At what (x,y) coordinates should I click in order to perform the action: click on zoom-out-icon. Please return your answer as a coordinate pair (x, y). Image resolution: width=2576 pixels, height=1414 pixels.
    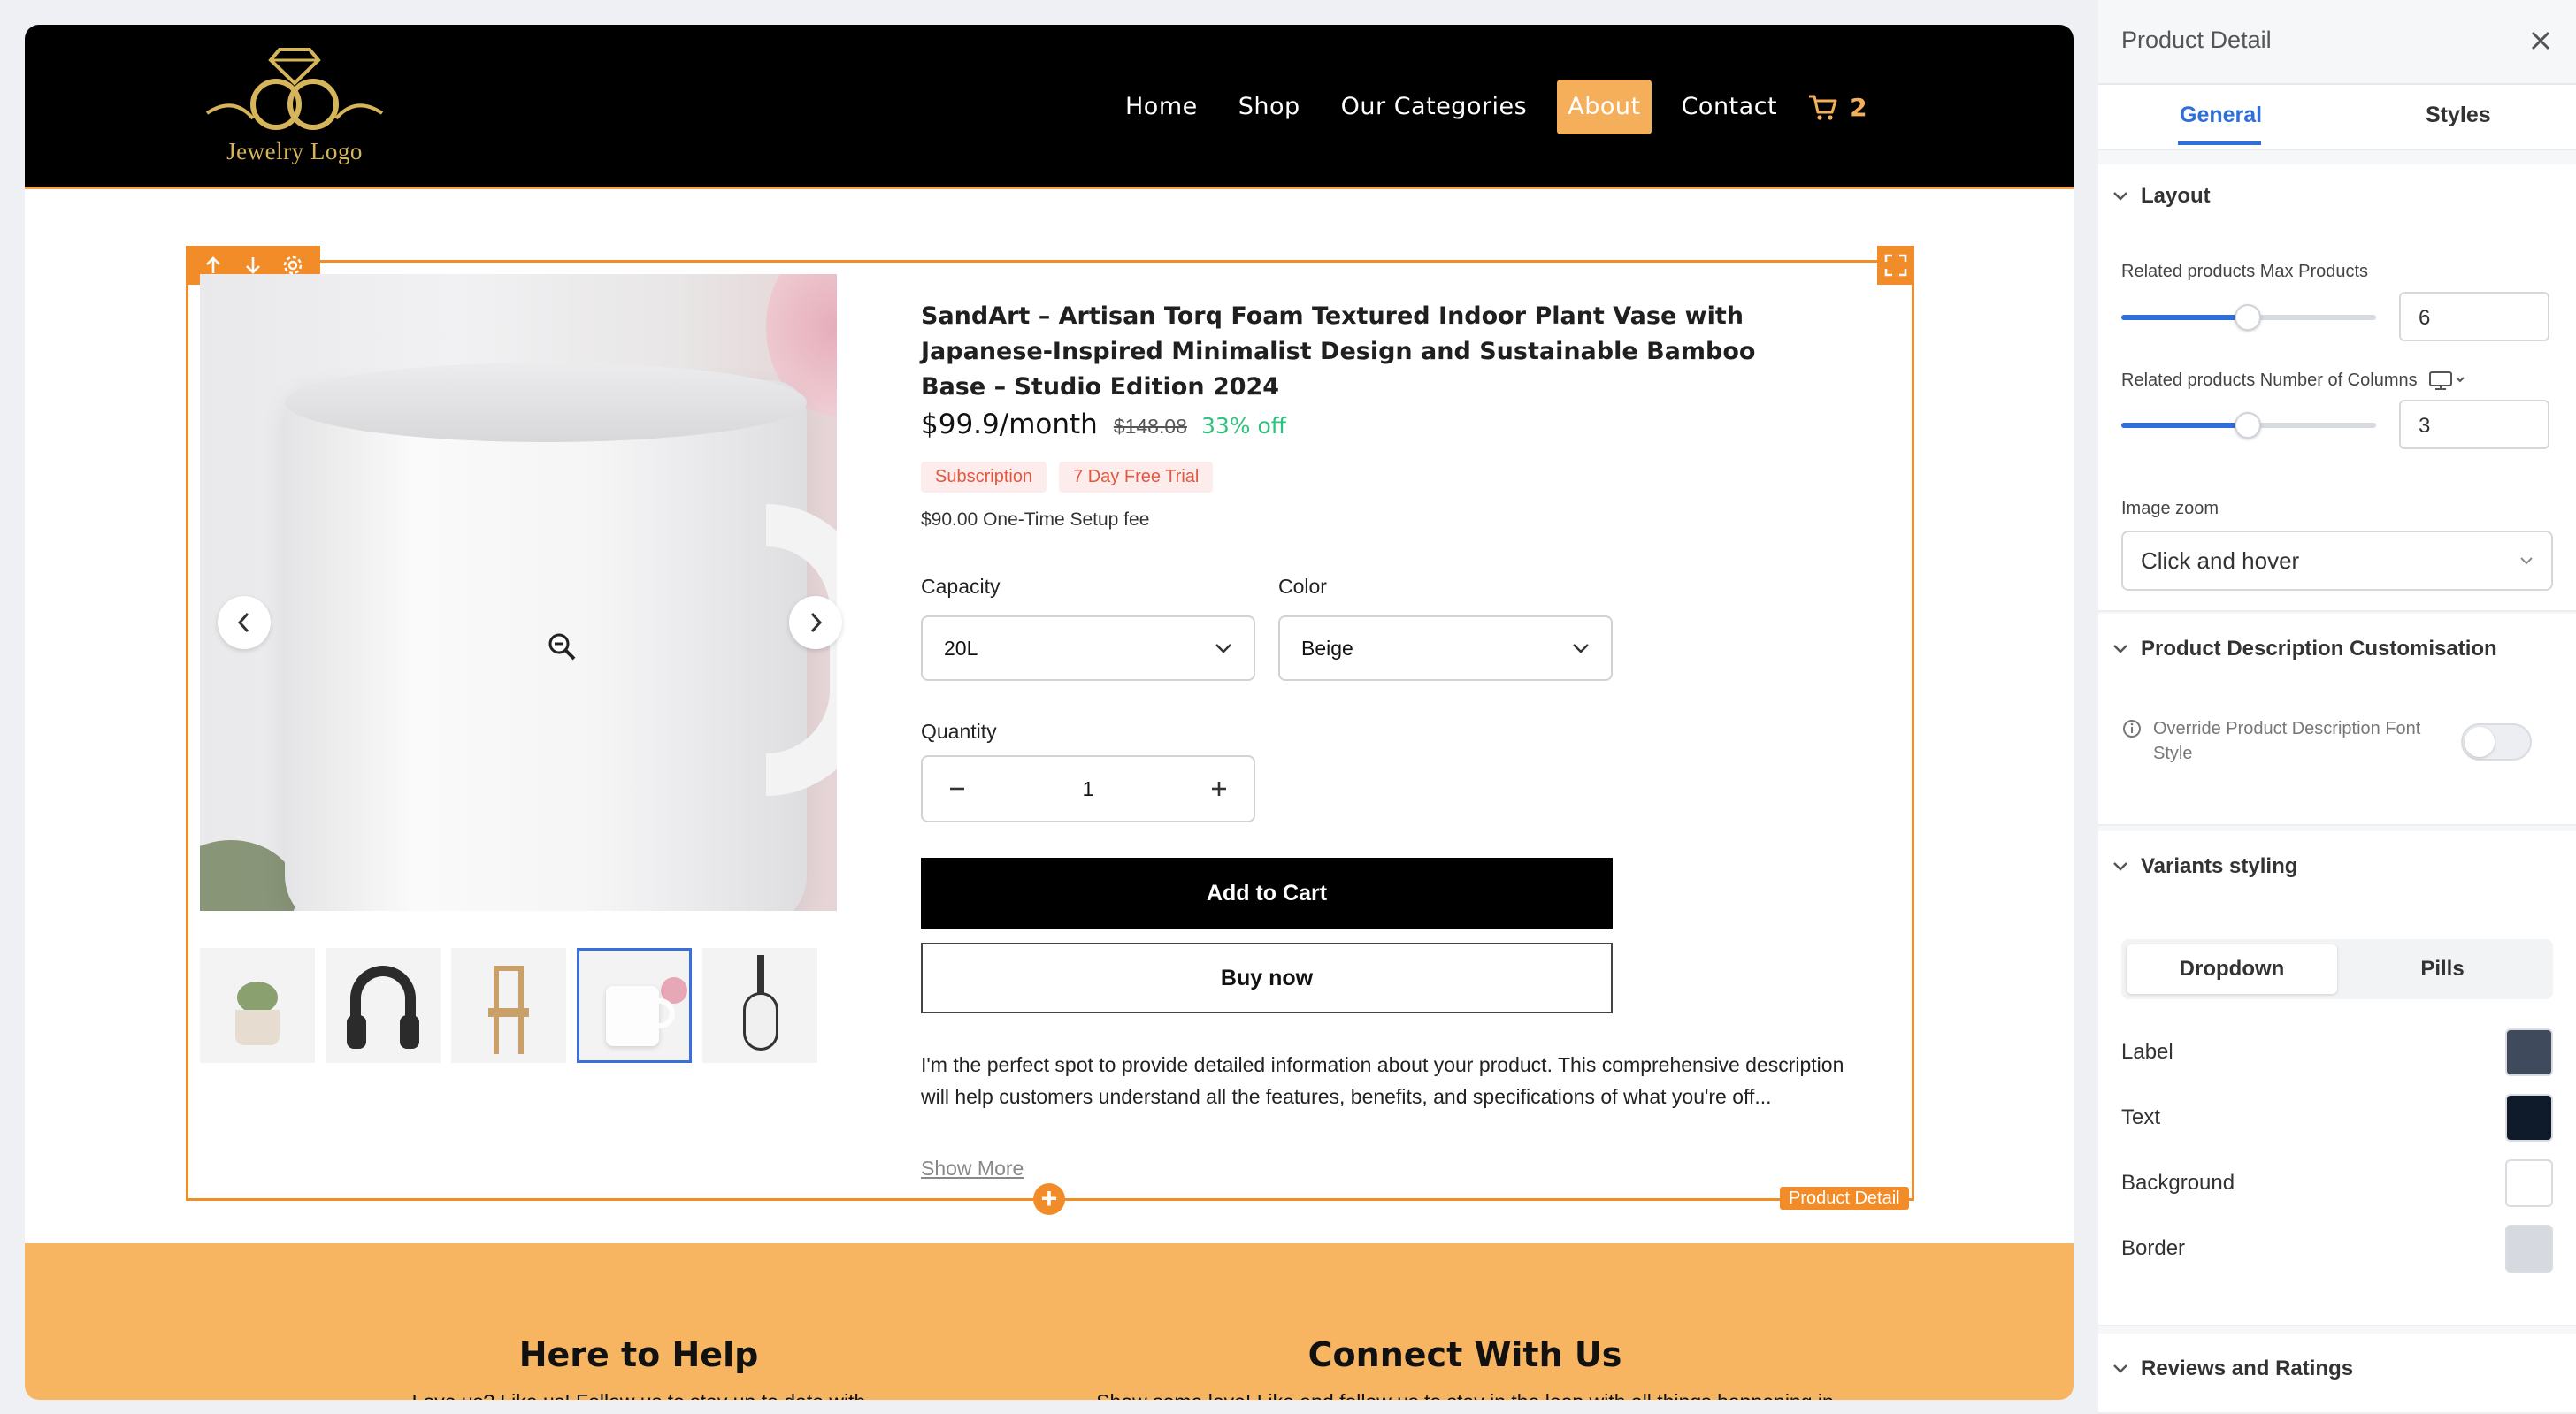
    Looking at the image, I should click on (562, 646).